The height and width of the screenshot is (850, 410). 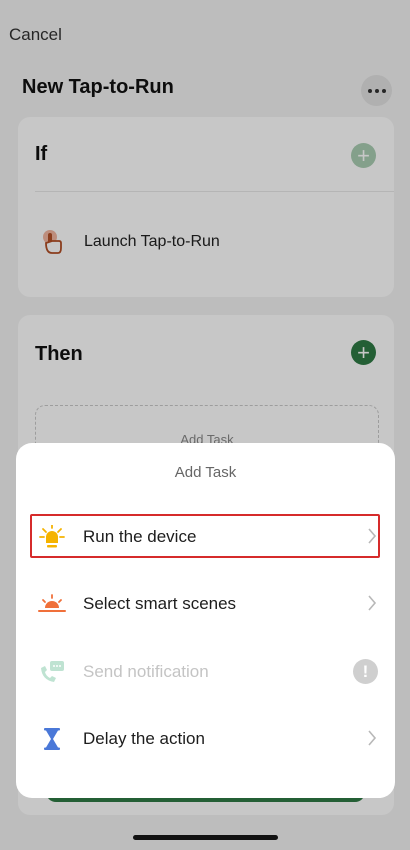 What do you see at coordinates (205, 537) in the screenshot?
I see `option-run-device: Run the device` at bounding box center [205, 537].